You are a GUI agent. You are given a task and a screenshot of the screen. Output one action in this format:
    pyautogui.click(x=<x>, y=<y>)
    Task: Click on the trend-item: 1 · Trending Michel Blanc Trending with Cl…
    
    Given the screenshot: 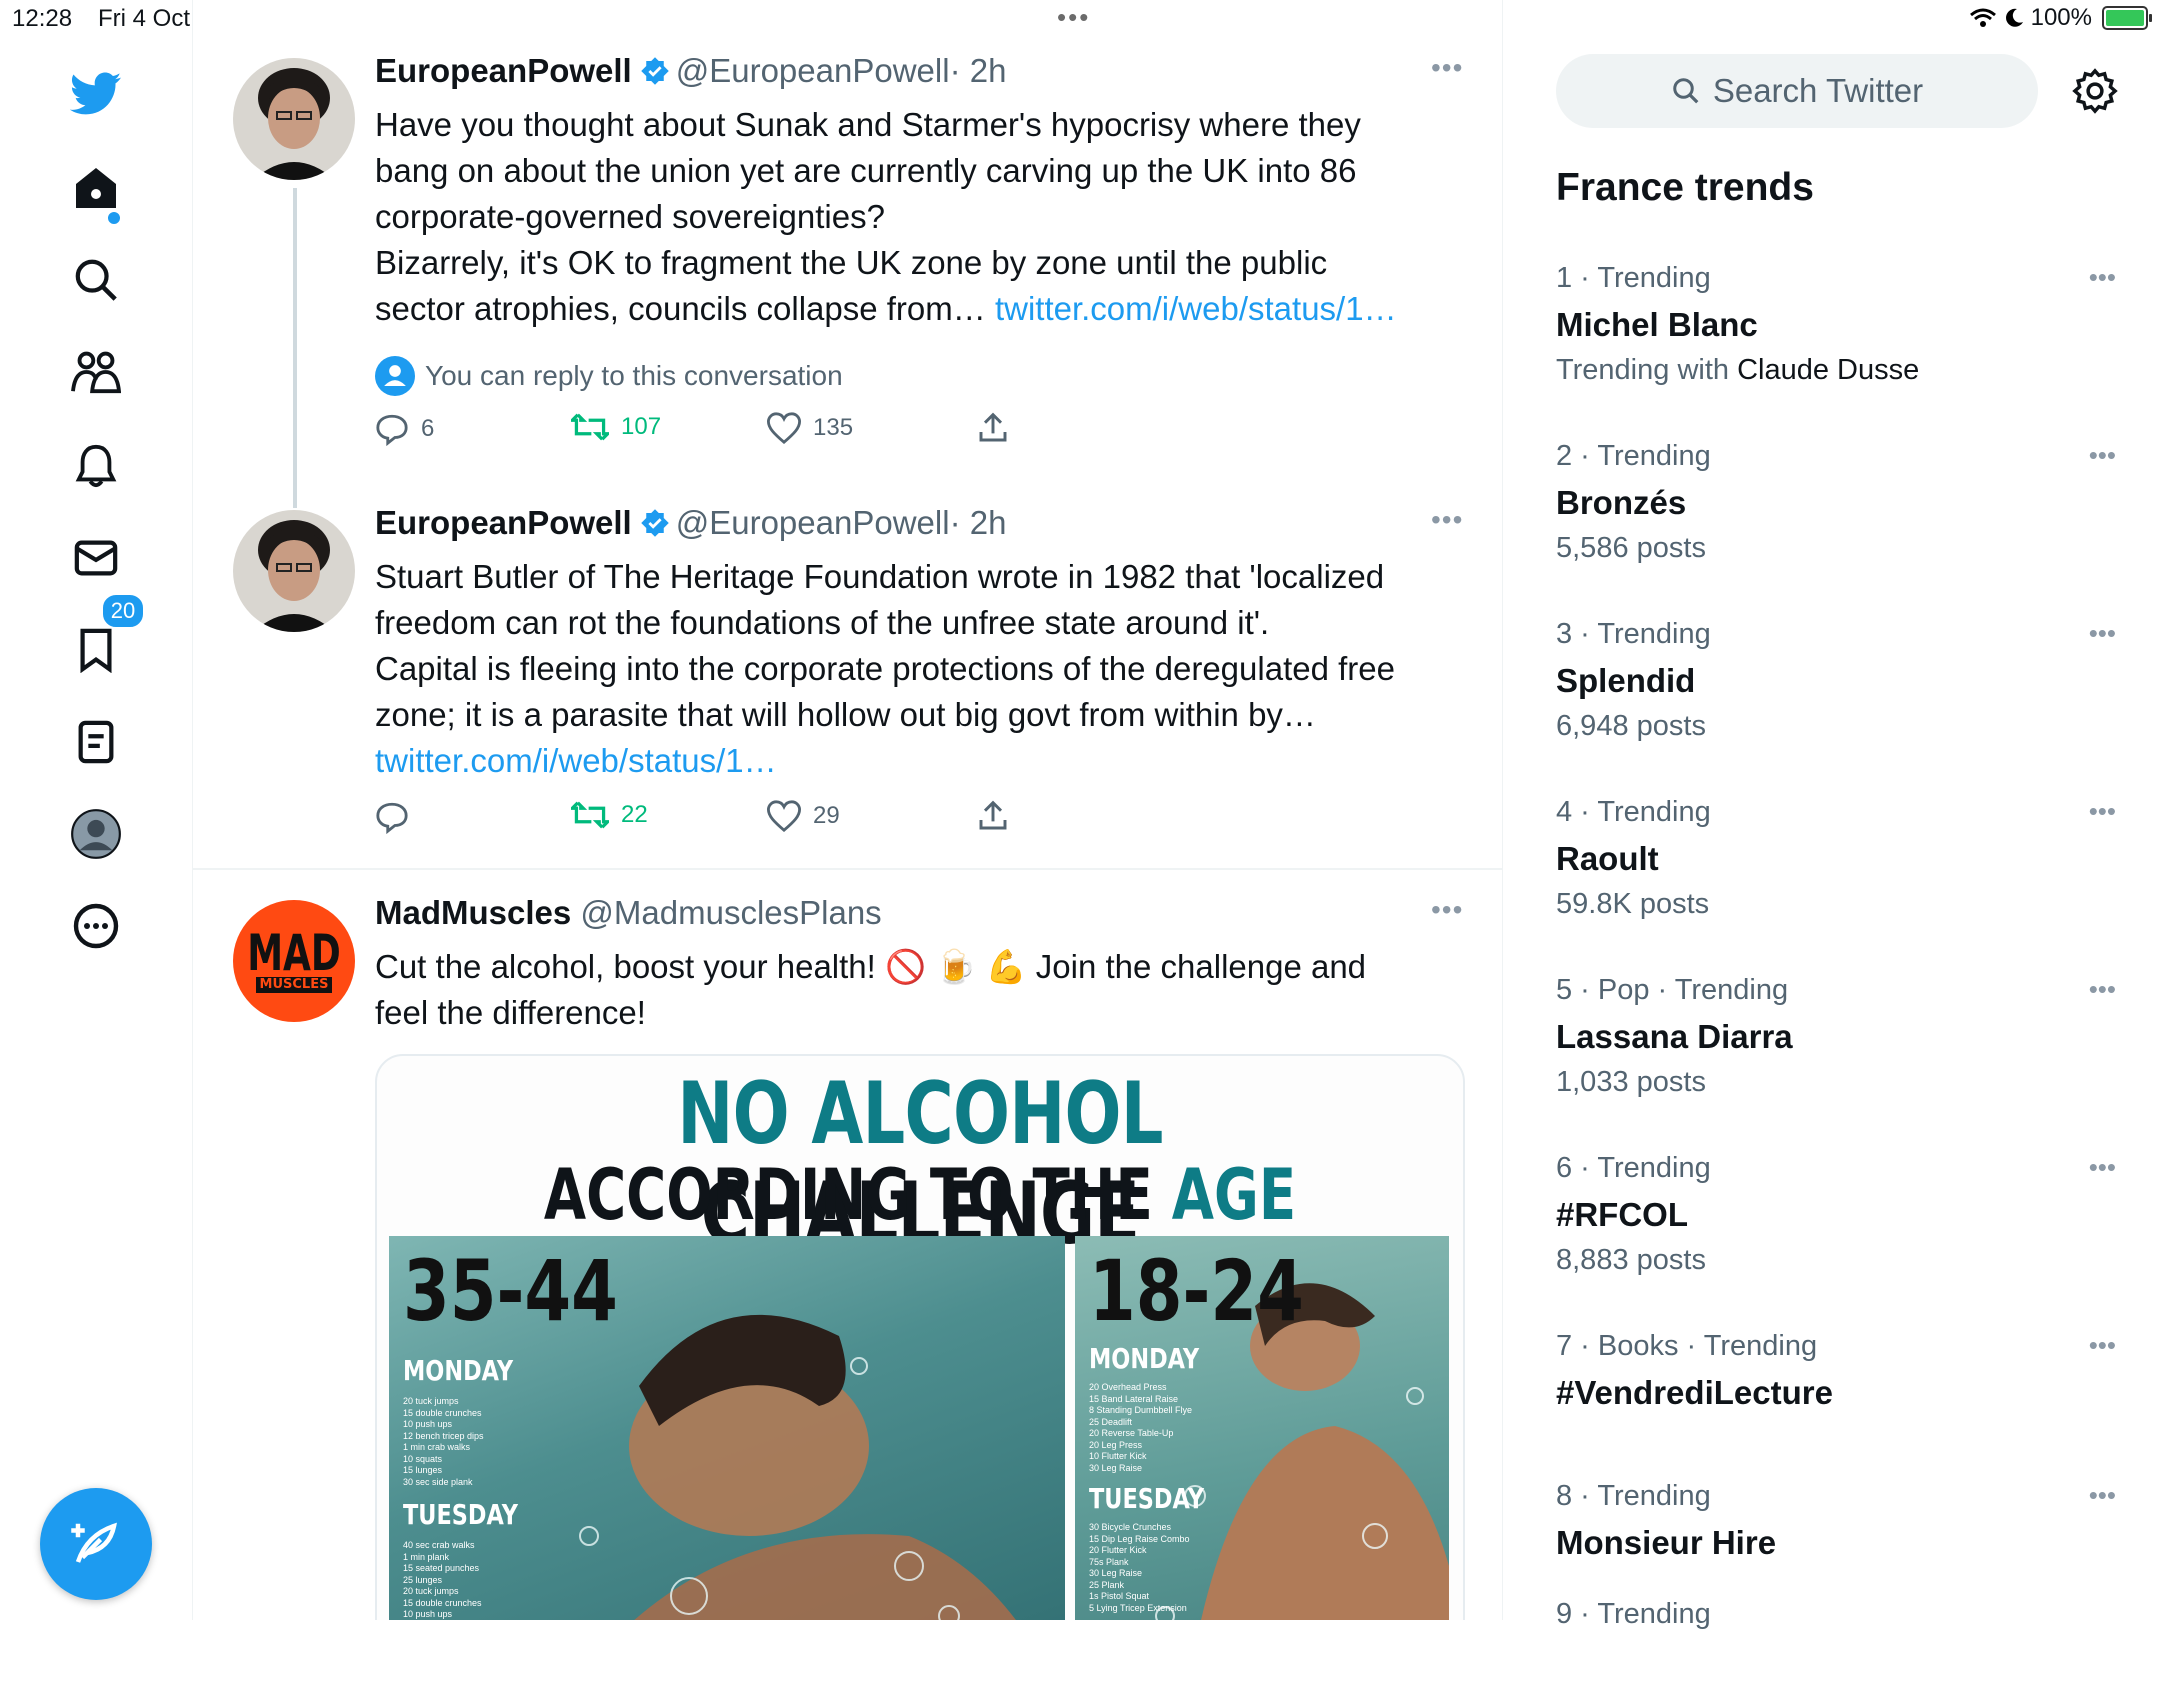 What is the action you would take?
    pyautogui.click(x=1836, y=327)
    